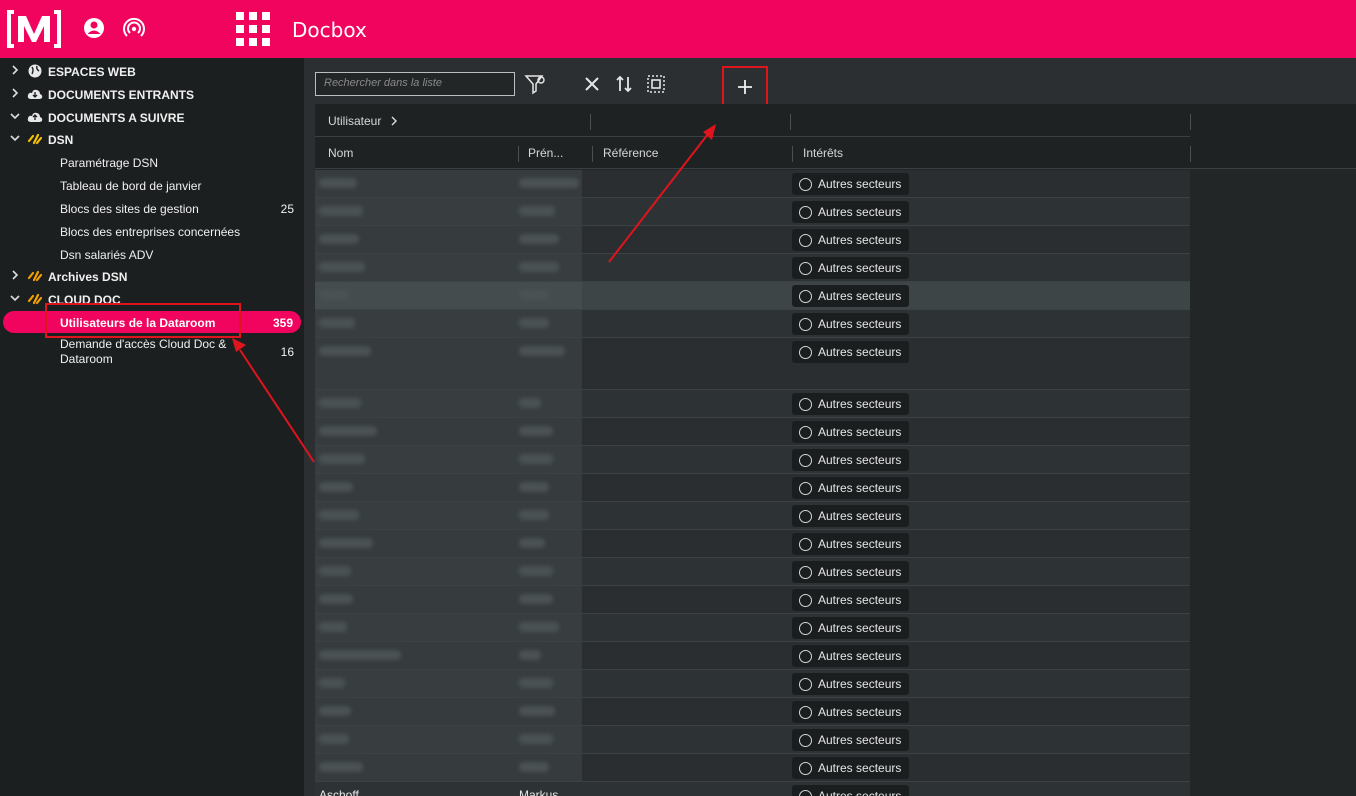 The width and height of the screenshot is (1356, 796). Describe the element at coordinates (415, 84) in the screenshot. I see `search-input: Rechercher dans la liste` at that location.